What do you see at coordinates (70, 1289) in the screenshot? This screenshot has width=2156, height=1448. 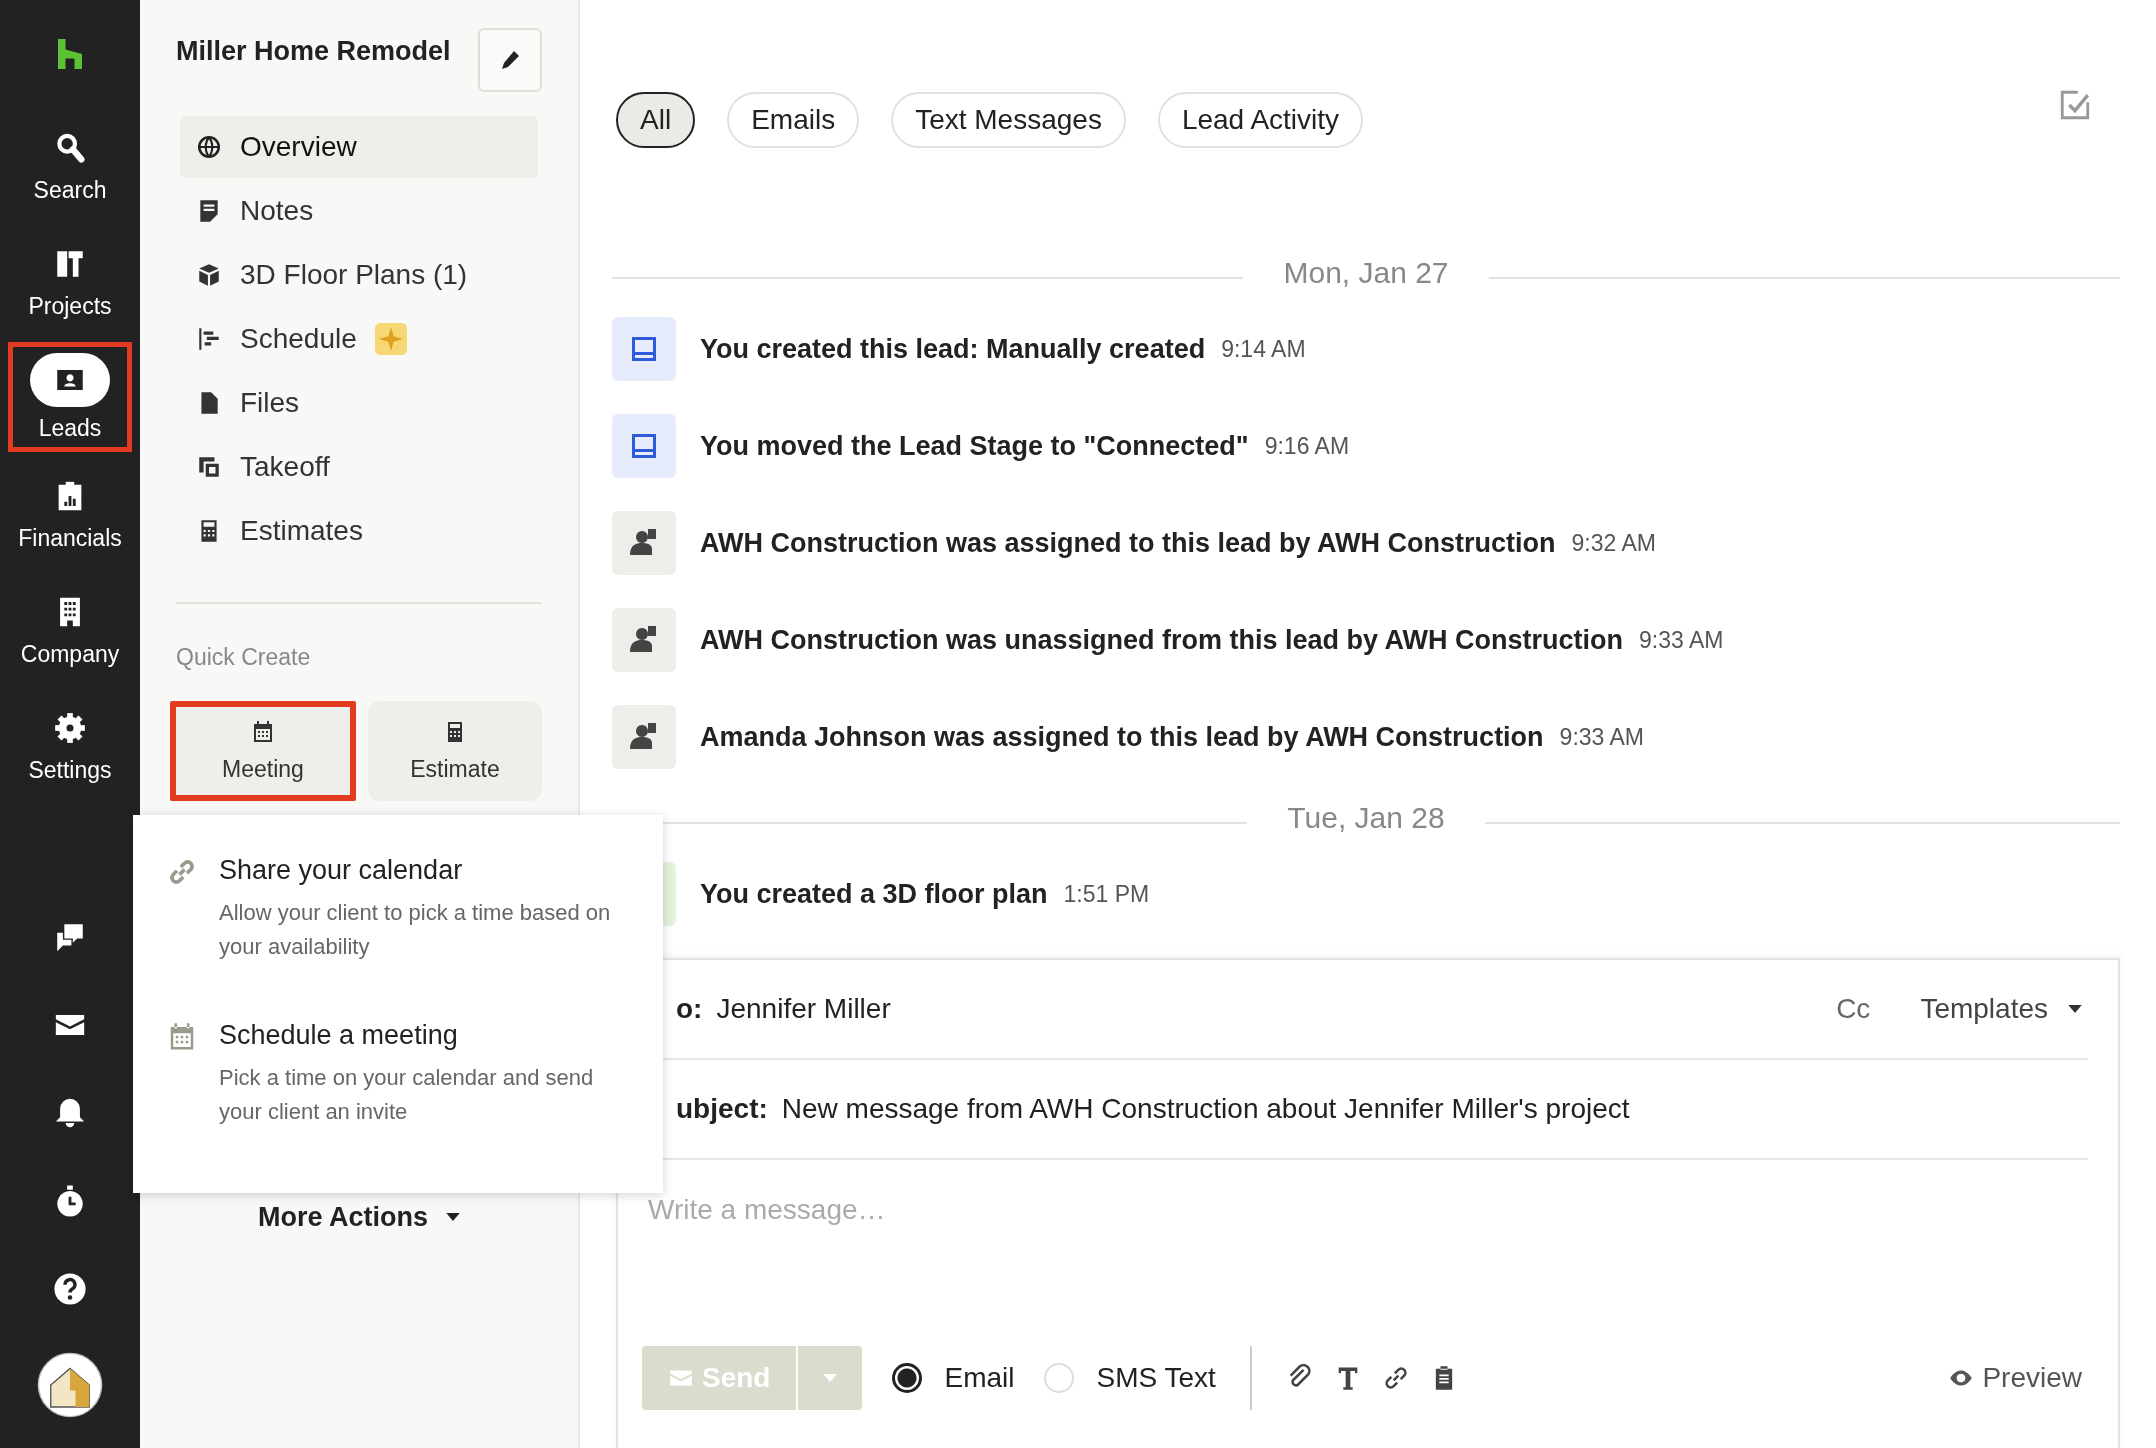 I see `help-icon` at bounding box center [70, 1289].